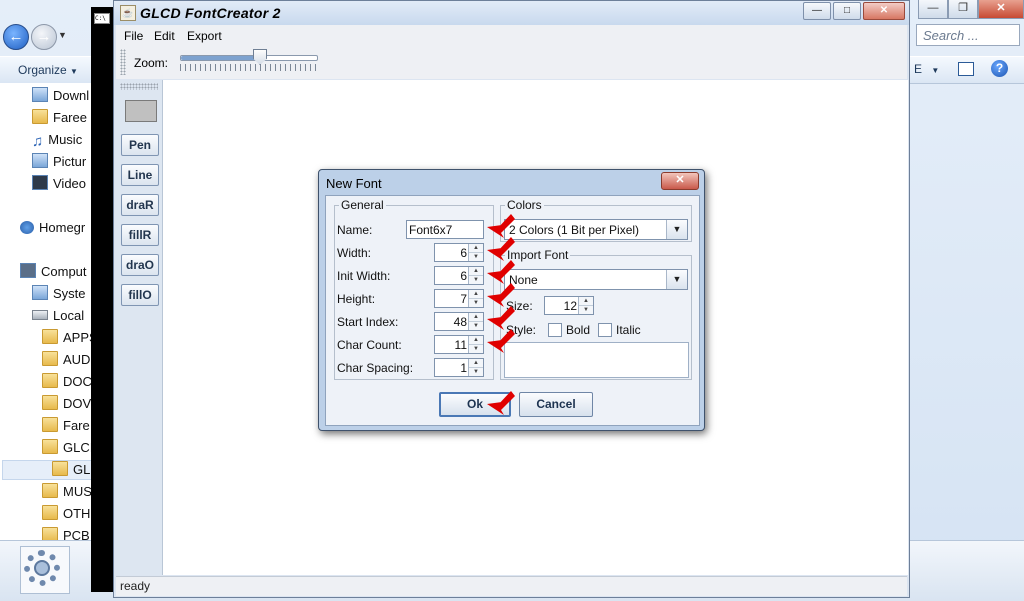  I want to click on draw-oval-tool-button: draO, so click(140, 265).